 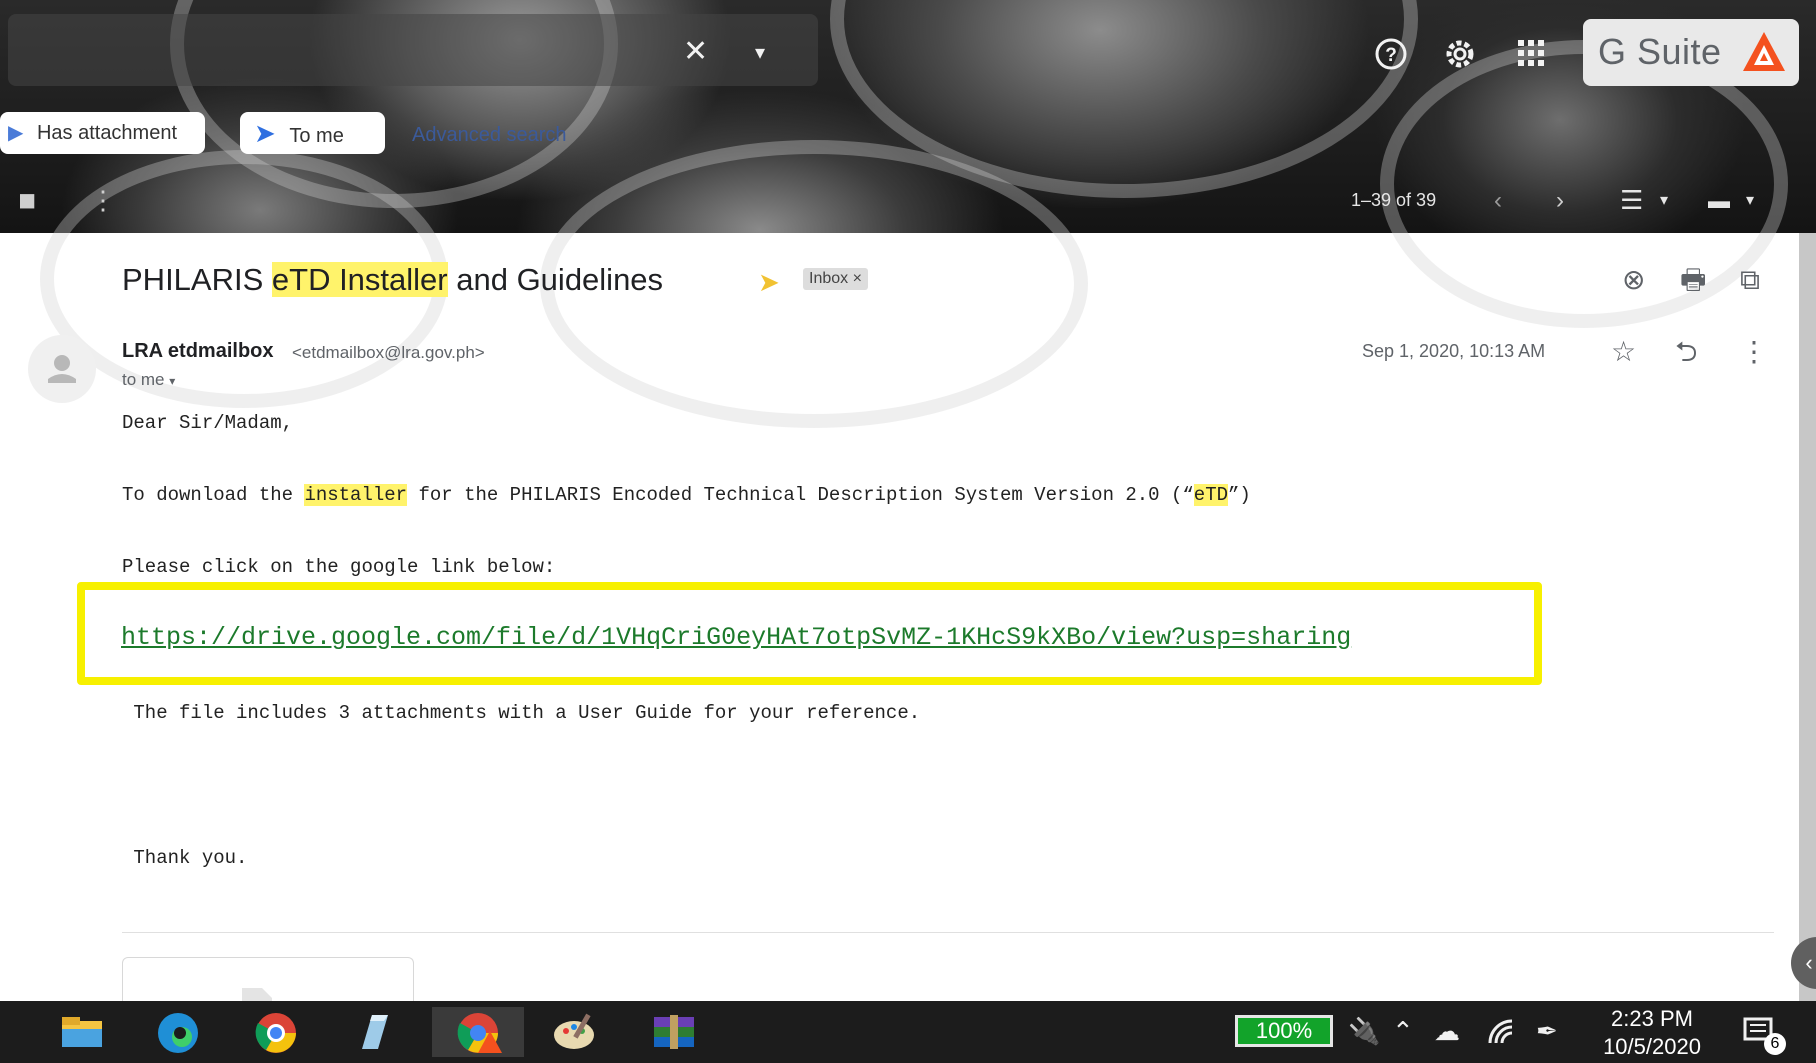 What do you see at coordinates (1623, 352) in the screenshot?
I see `star-icon: ☆` at bounding box center [1623, 352].